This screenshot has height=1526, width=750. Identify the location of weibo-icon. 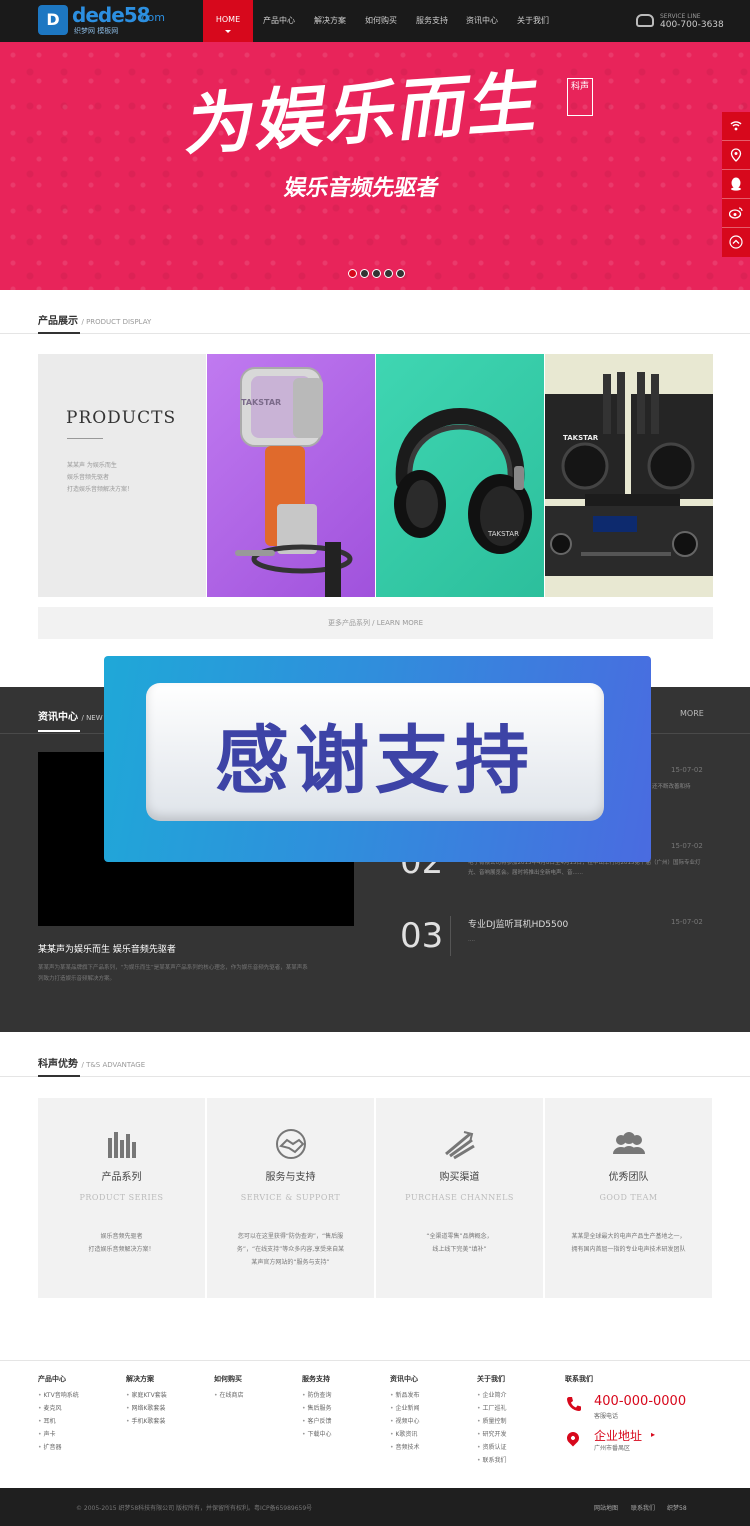
(736, 213).